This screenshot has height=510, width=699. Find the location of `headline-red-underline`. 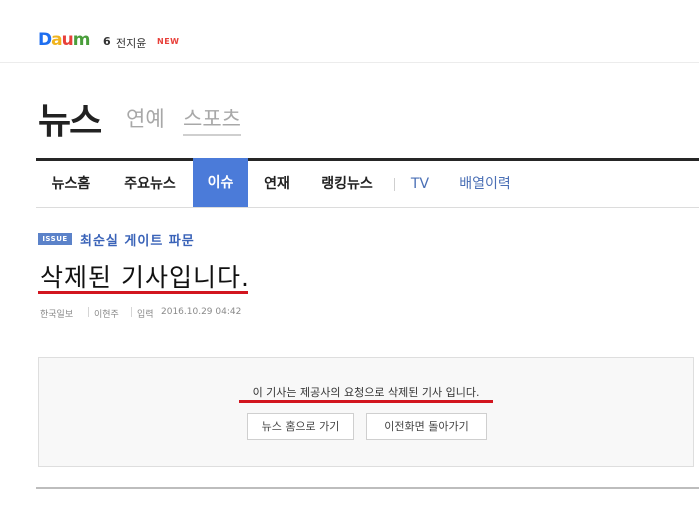

headline-red-underline is located at coordinates (143, 292).